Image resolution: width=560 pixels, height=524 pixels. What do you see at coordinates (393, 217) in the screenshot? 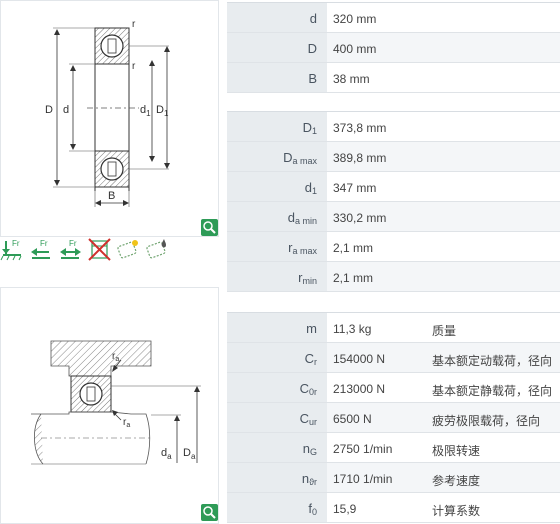
I see `table-row: da min 330,2 mm` at bounding box center [393, 217].